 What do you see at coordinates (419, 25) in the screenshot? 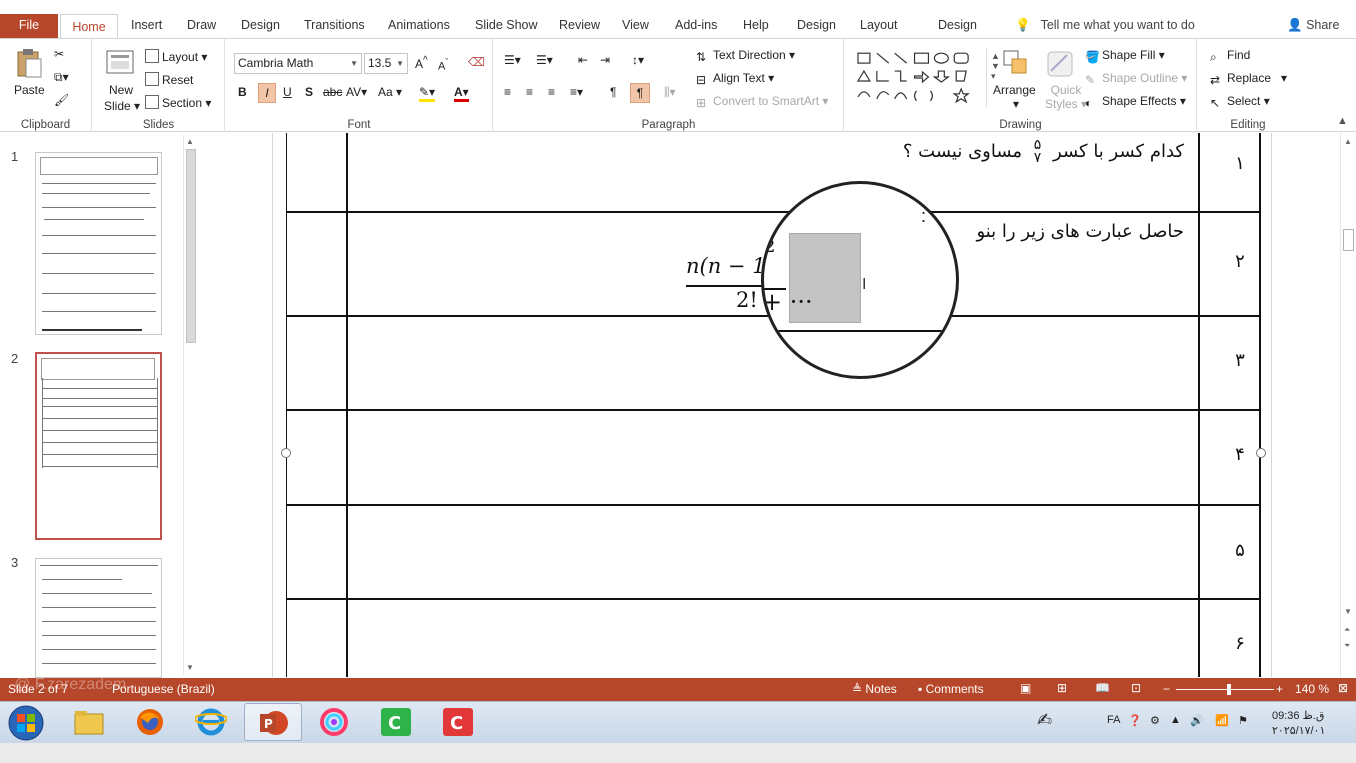
I see `tab-animations: Animations` at bounding box center [419, 25].